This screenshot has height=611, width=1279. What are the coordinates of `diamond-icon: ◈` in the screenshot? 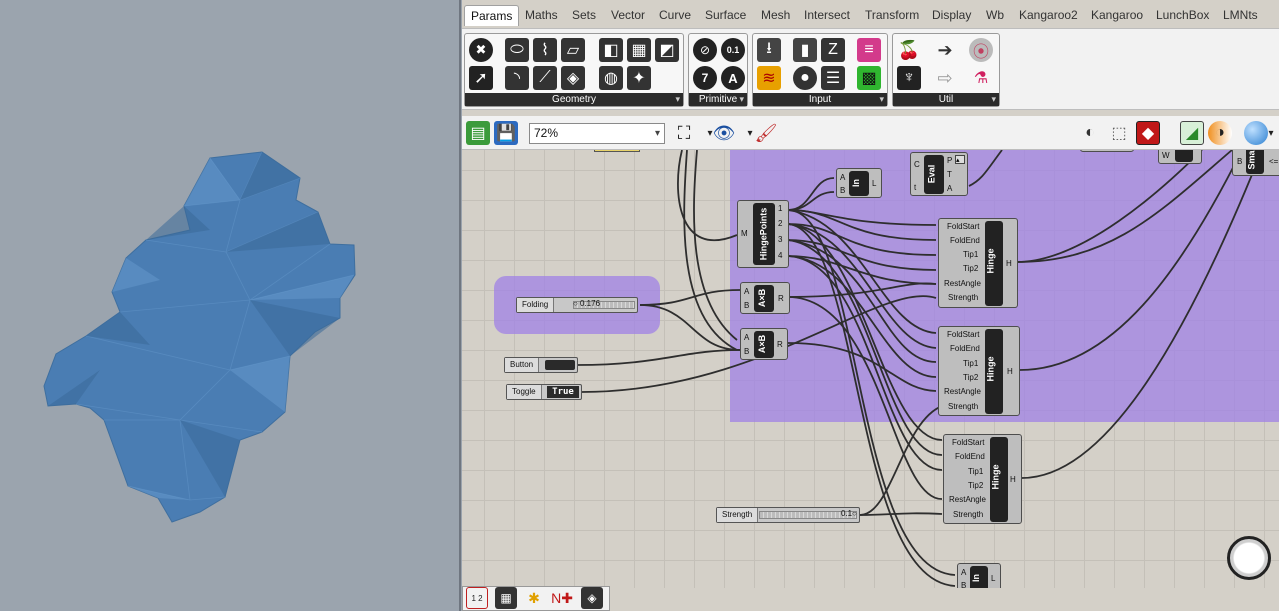 It's located at (592, 598).